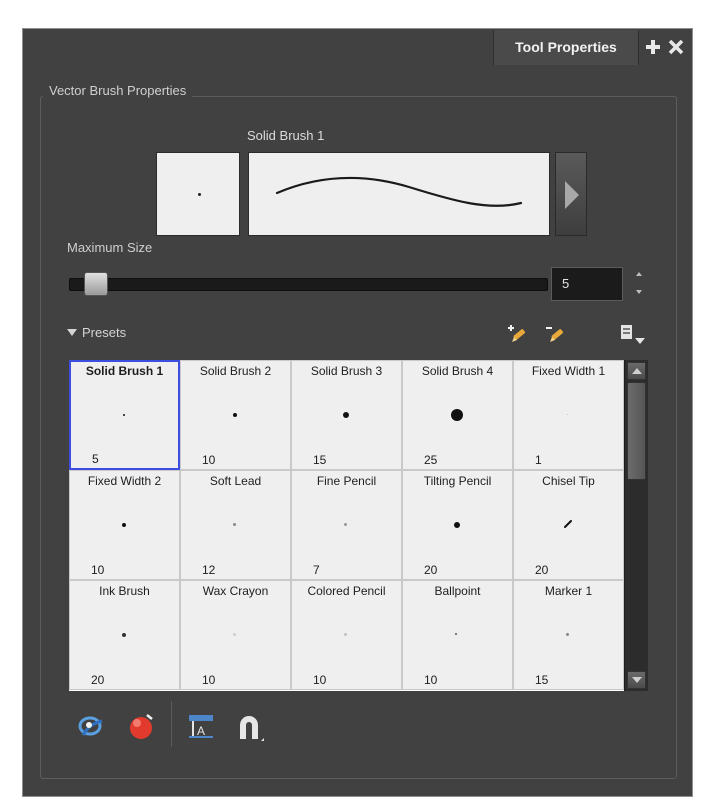 The image size is (705, 805). I want to click on rename-preset-icon, so click(556, 334).